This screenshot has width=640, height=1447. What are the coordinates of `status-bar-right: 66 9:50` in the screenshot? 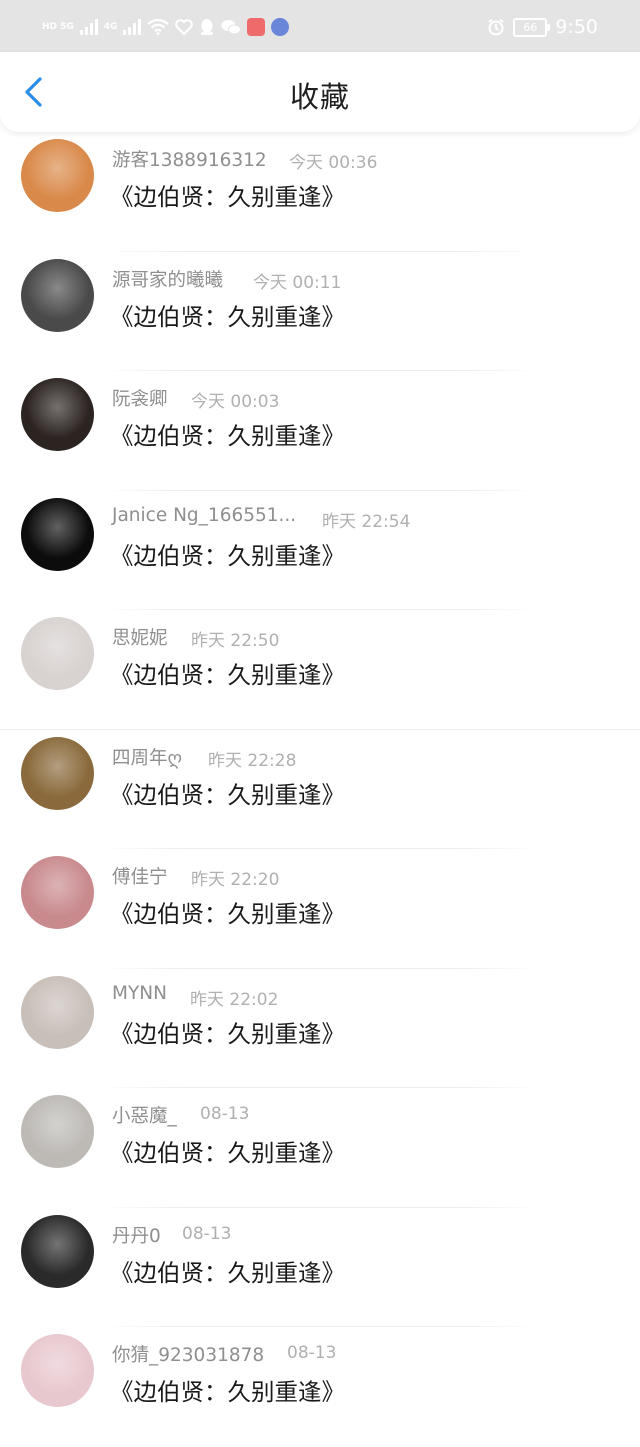 It's located at (542, 27).